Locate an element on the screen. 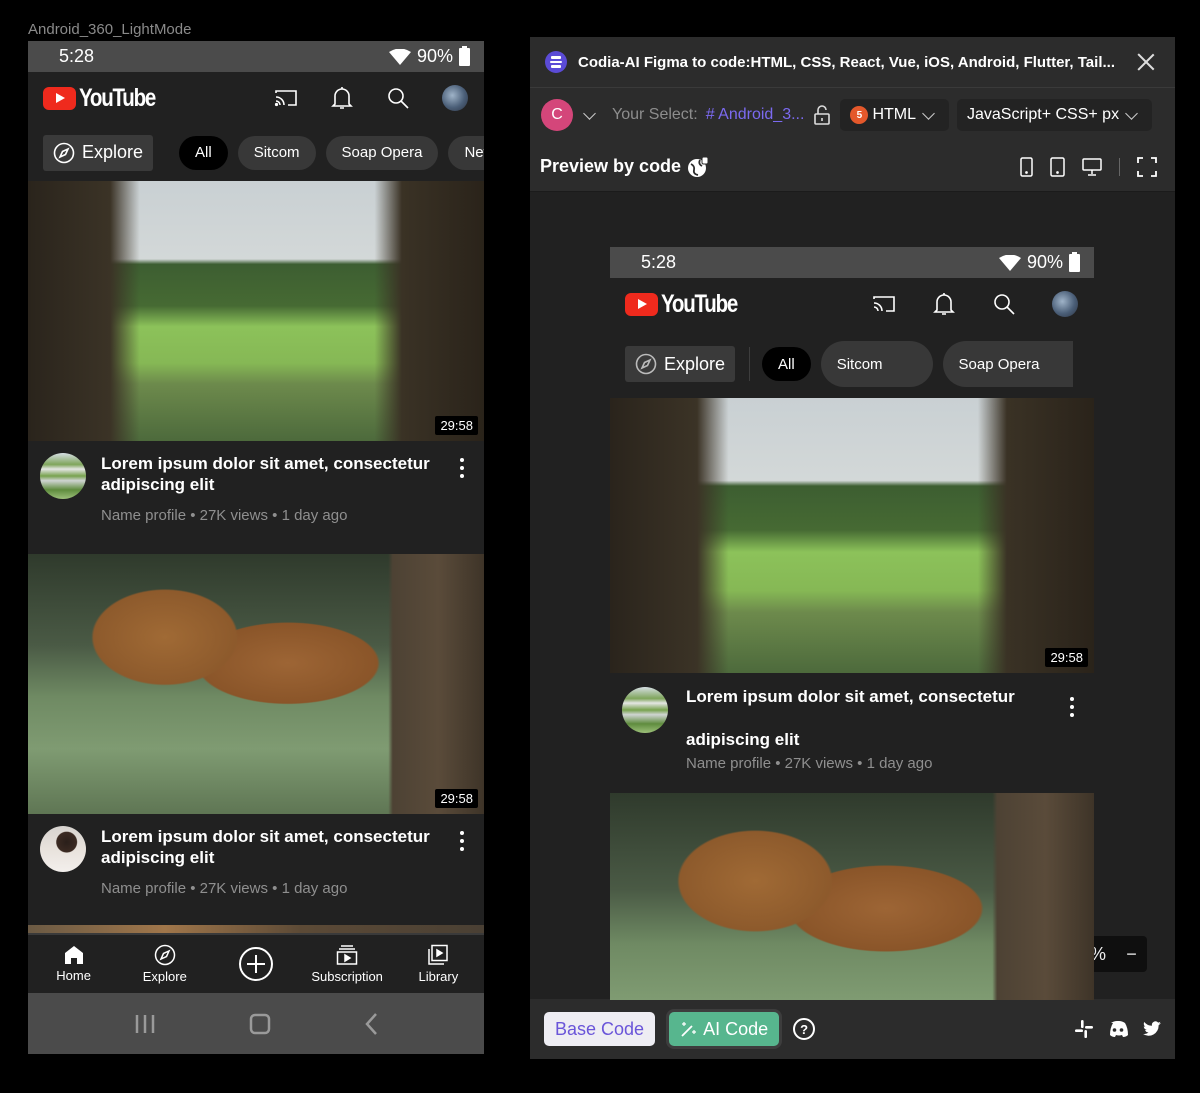 The image size is (1200, 1093). bottom-navigation: Home Explore Subscription Library is located at coordinates (256, 963).